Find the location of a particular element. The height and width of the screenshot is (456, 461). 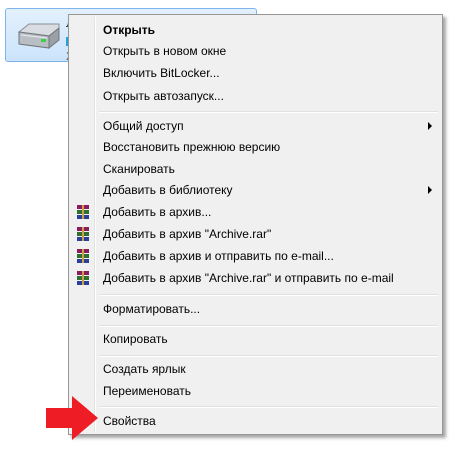

hard-drive-icon is located at coordinates (38, 36).